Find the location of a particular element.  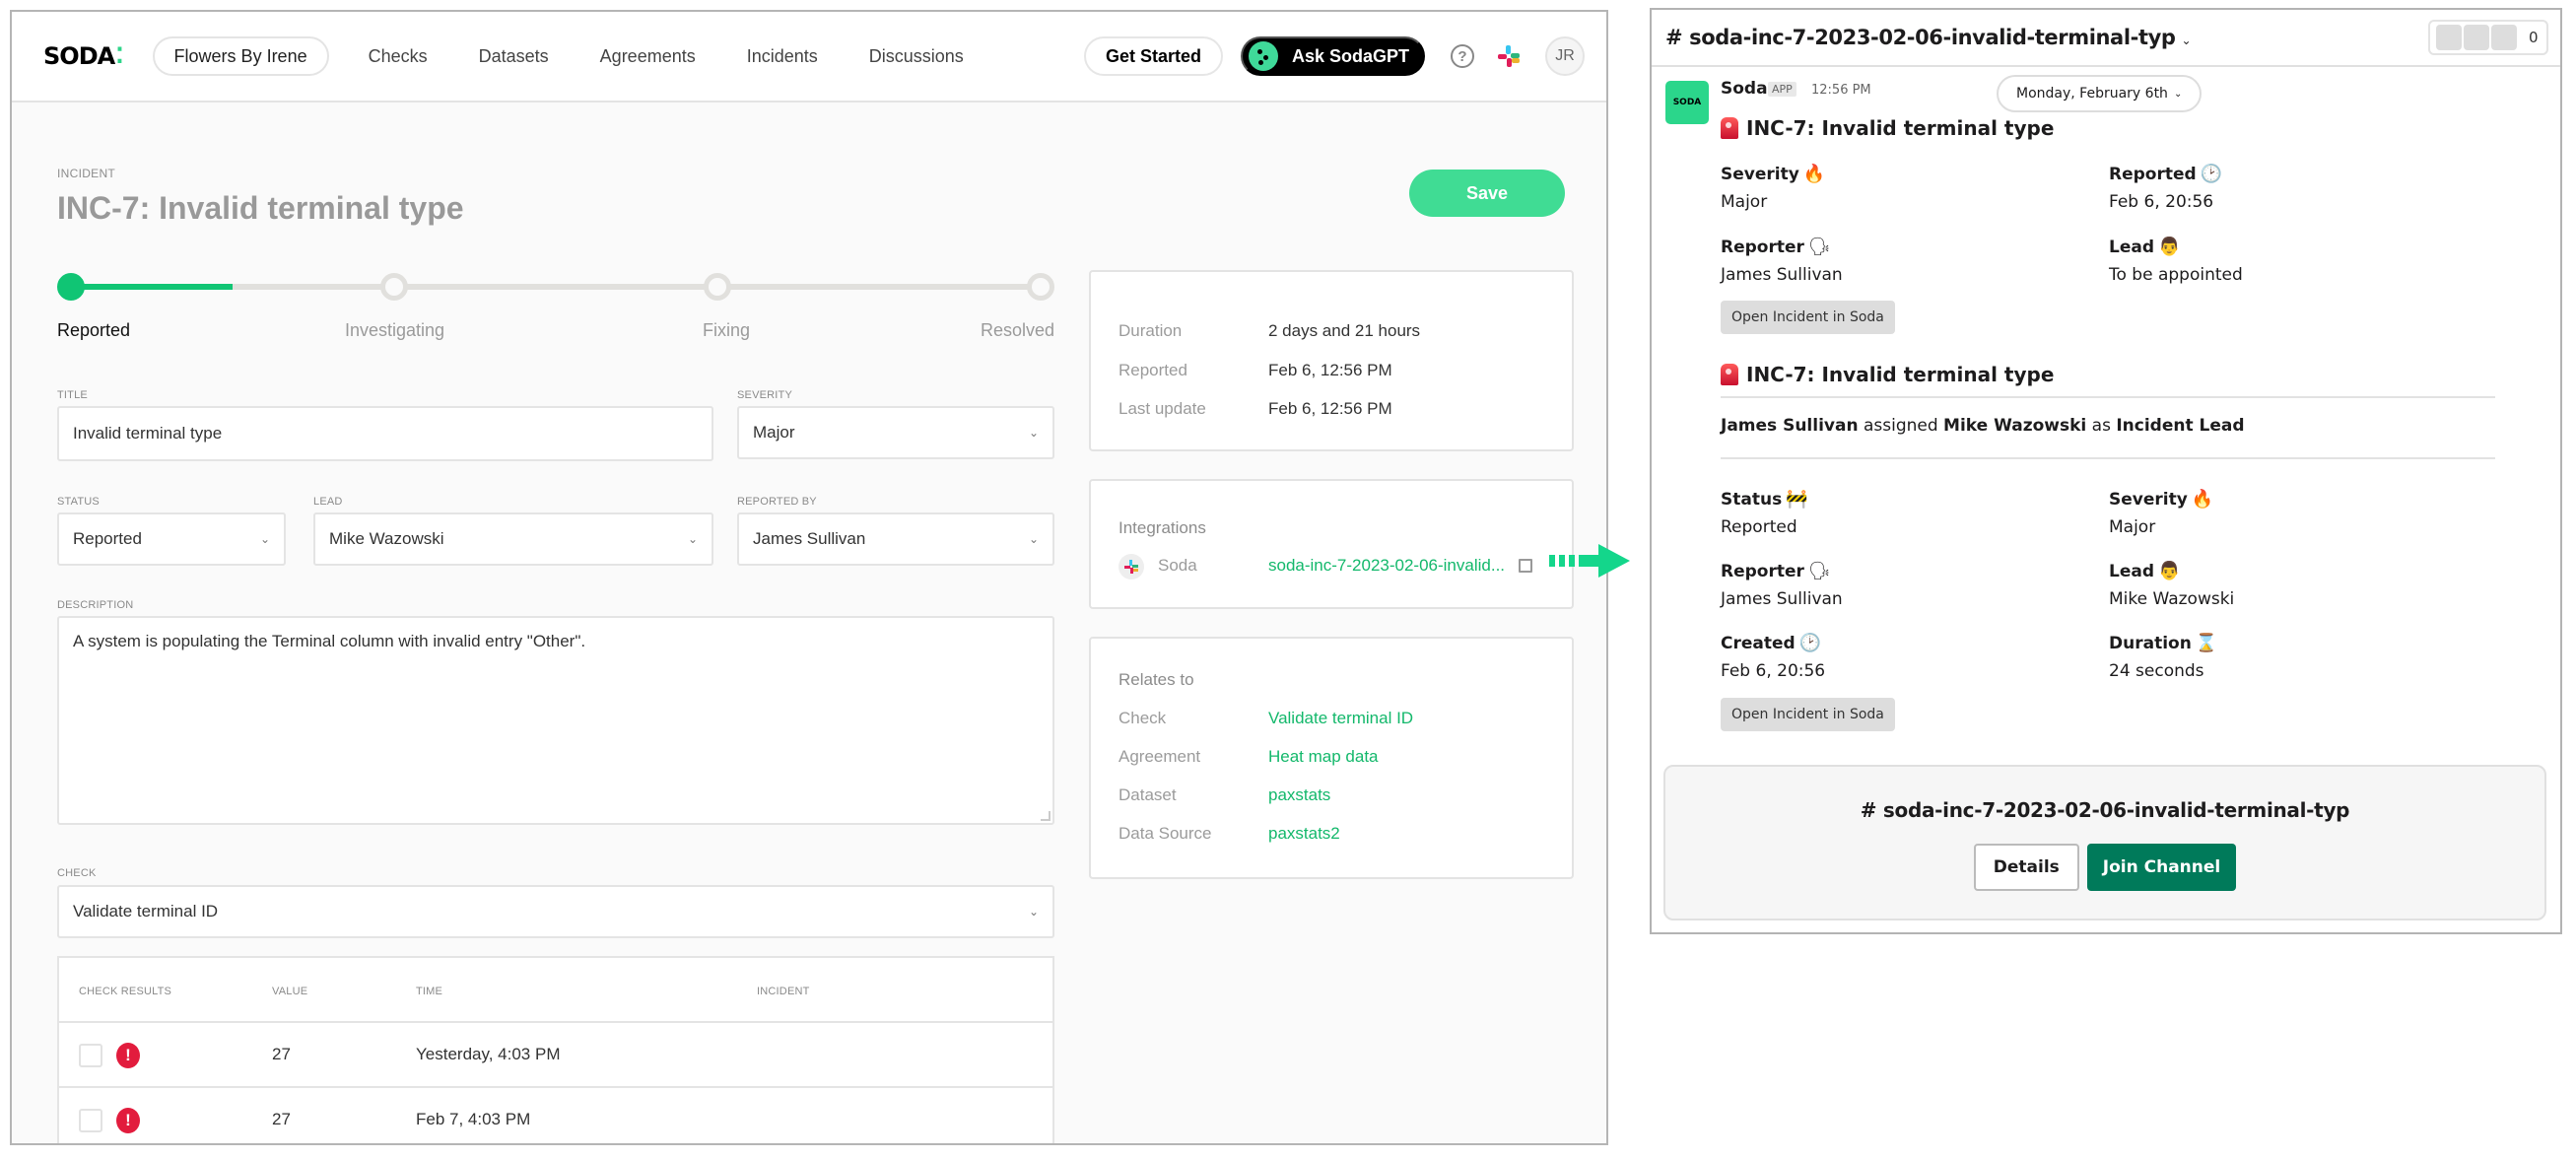

nav-checks: Checks is located at coordinates (398, 57).